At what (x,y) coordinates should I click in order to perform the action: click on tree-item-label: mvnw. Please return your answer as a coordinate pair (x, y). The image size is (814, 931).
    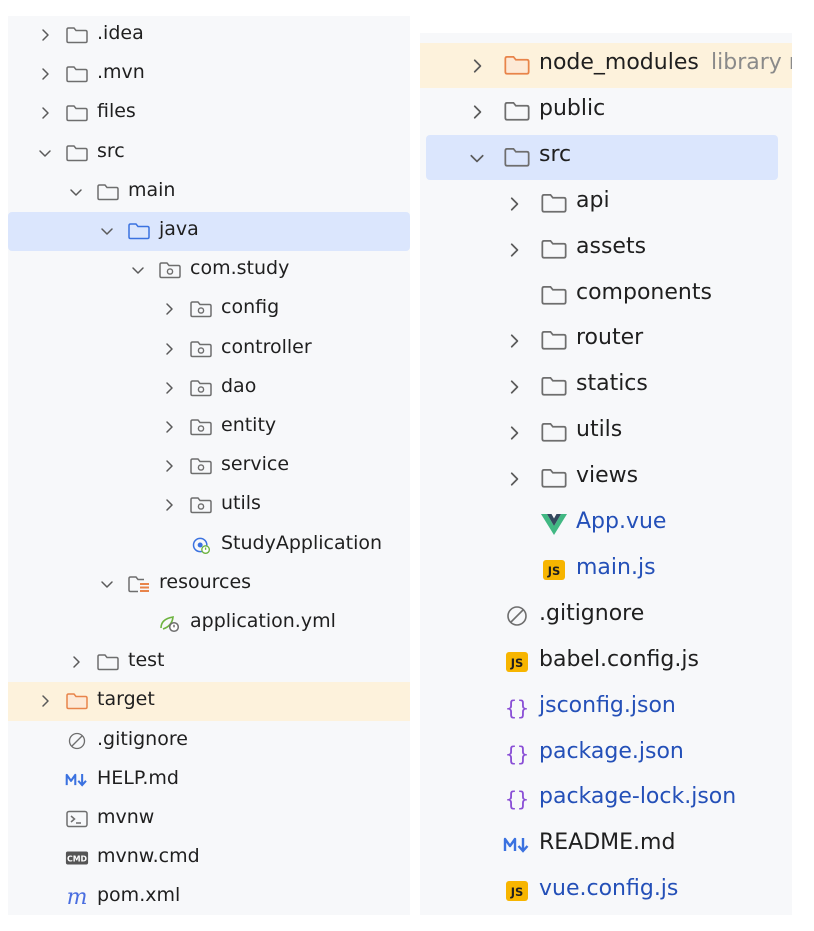
    Looking at the image, I should click on (126, 817).